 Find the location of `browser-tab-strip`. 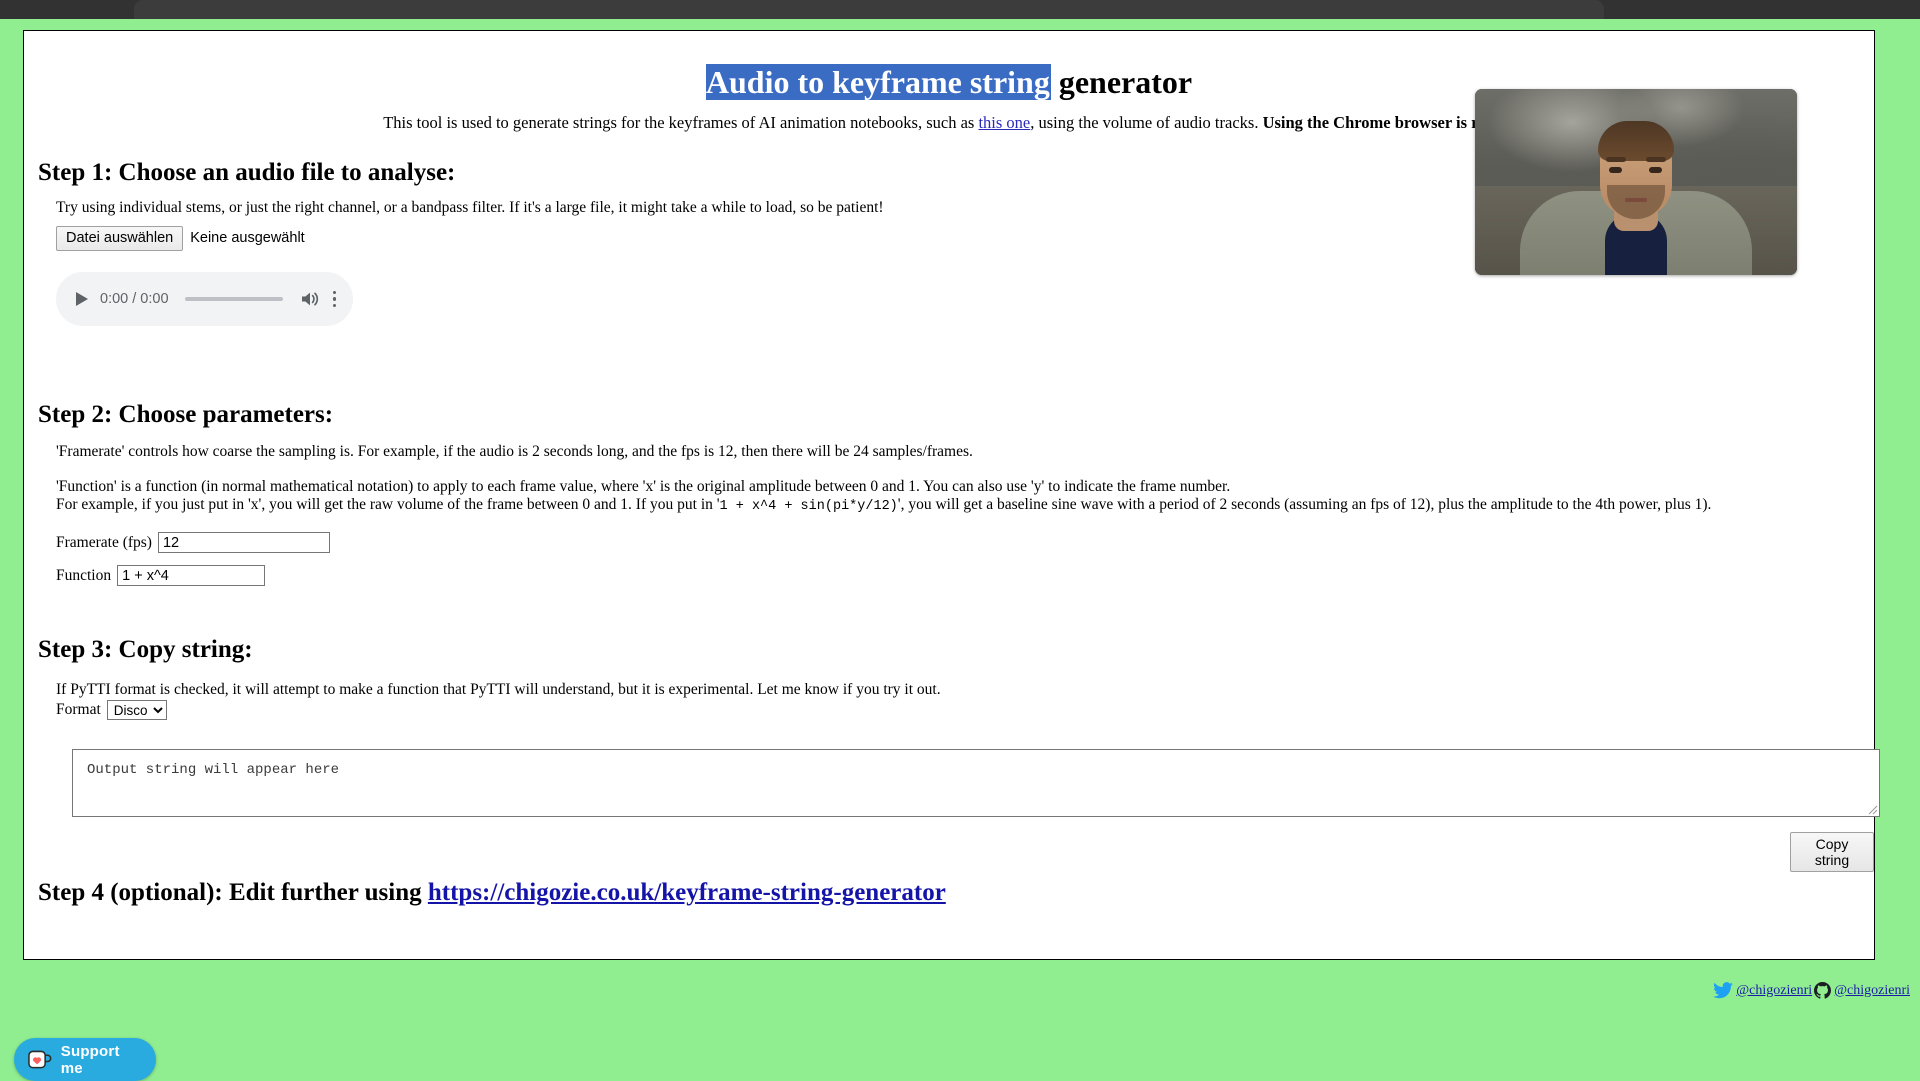

browser-tab-strip is located at coordinates (869, 9).